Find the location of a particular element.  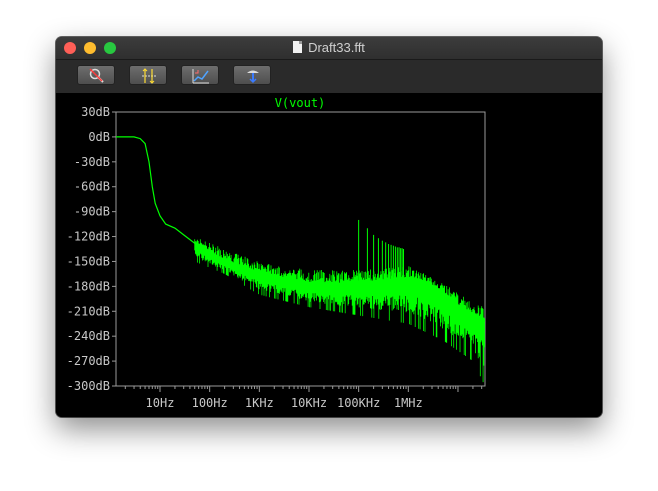

probe-icon is located at coordinates (253, 77).